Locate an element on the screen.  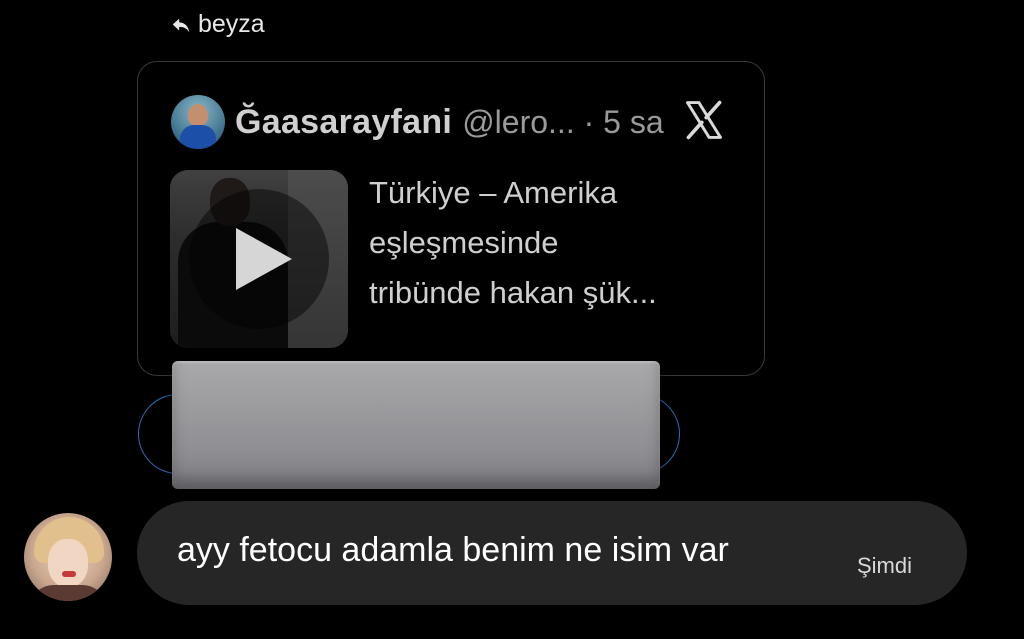
tweet-author-avatar is located at coordinates (198, 122).